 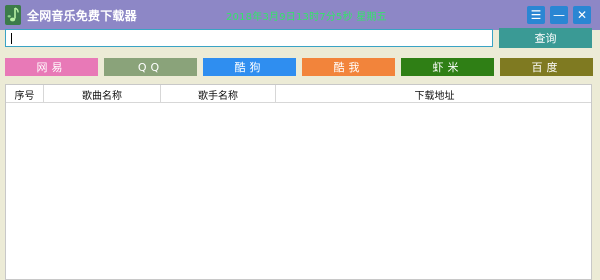 I want to click on close-icon: ✕, so click(x=582, y=15).